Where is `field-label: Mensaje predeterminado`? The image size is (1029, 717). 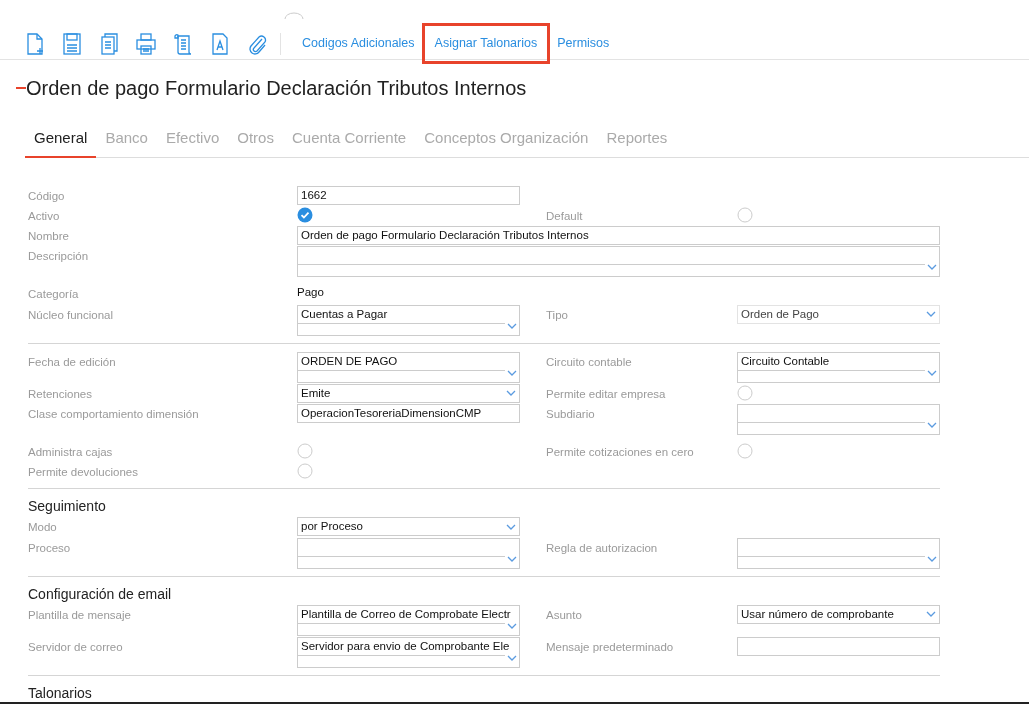 field-label: Mensaje predeterminado is located at coordinates (610, 647).